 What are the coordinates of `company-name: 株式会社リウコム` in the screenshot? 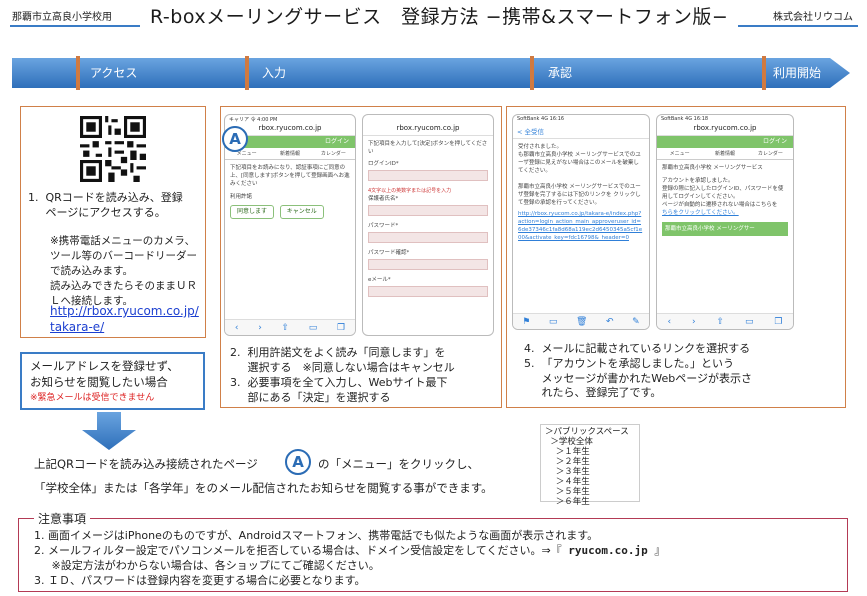 It's located at (813, 17).